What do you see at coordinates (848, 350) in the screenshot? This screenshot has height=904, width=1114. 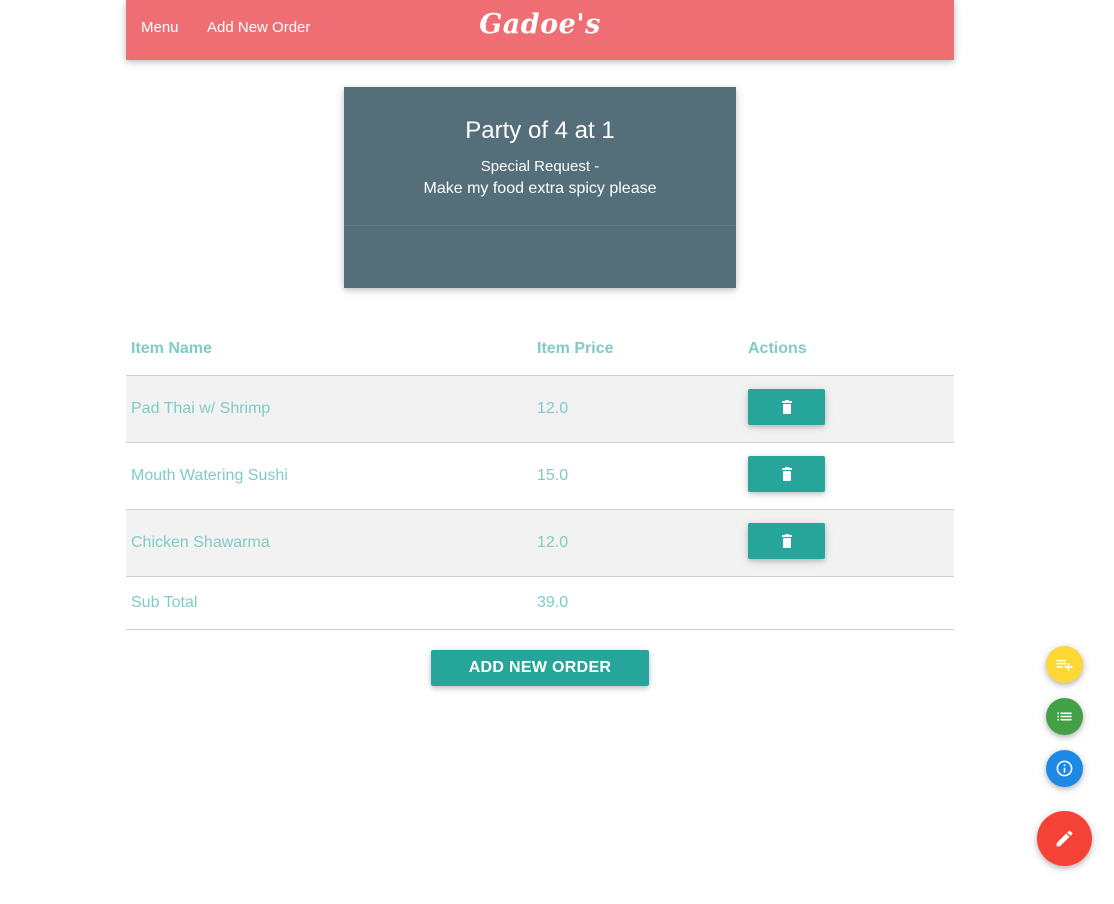 I see `header-actions: Actions` at bounding box center [848, 350].